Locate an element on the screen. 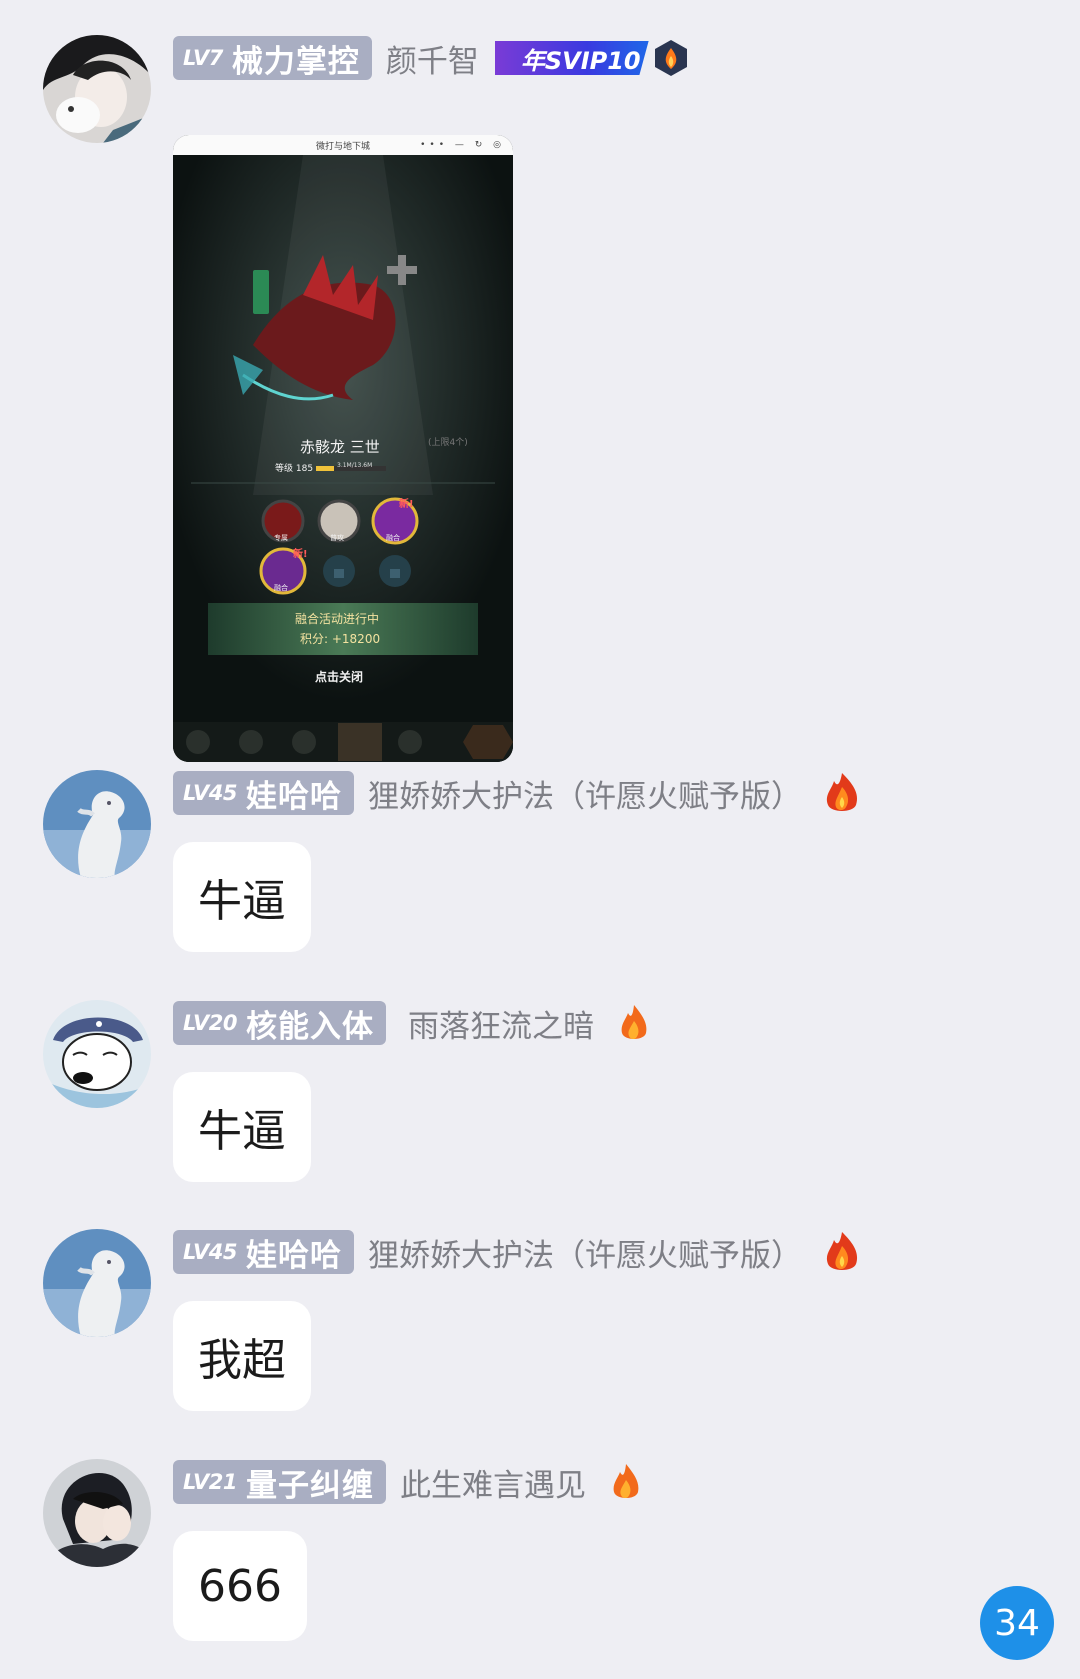 This screenshot has height=1679, width=1080. unread-count: 34 is located at coordinates (1017, 1623).